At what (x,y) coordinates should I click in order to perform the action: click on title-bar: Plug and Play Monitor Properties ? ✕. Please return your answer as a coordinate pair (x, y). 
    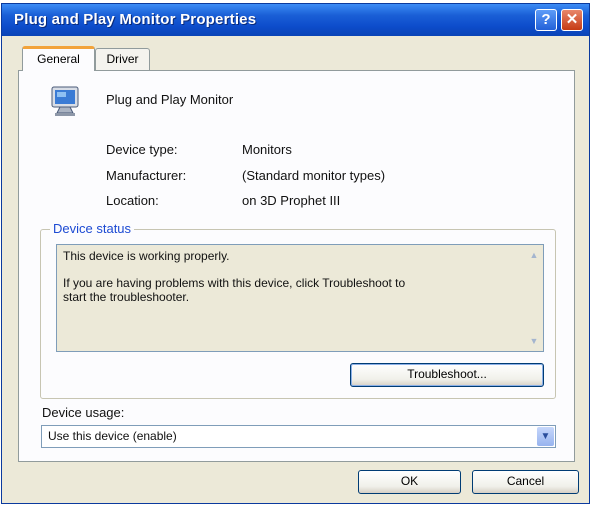
    Looking at the image, I should click on (295, 20).